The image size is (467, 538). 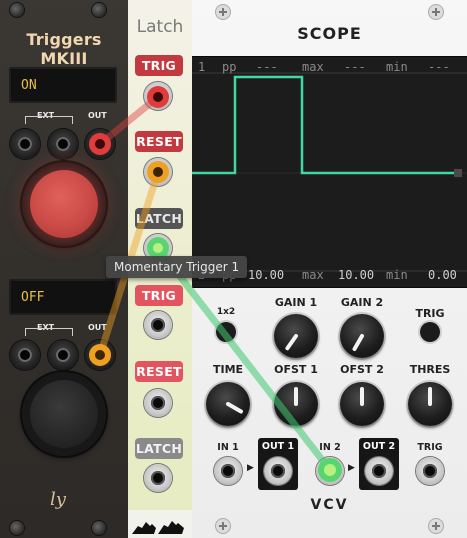 I want to click on time-knob, so click(x=228, y=404).